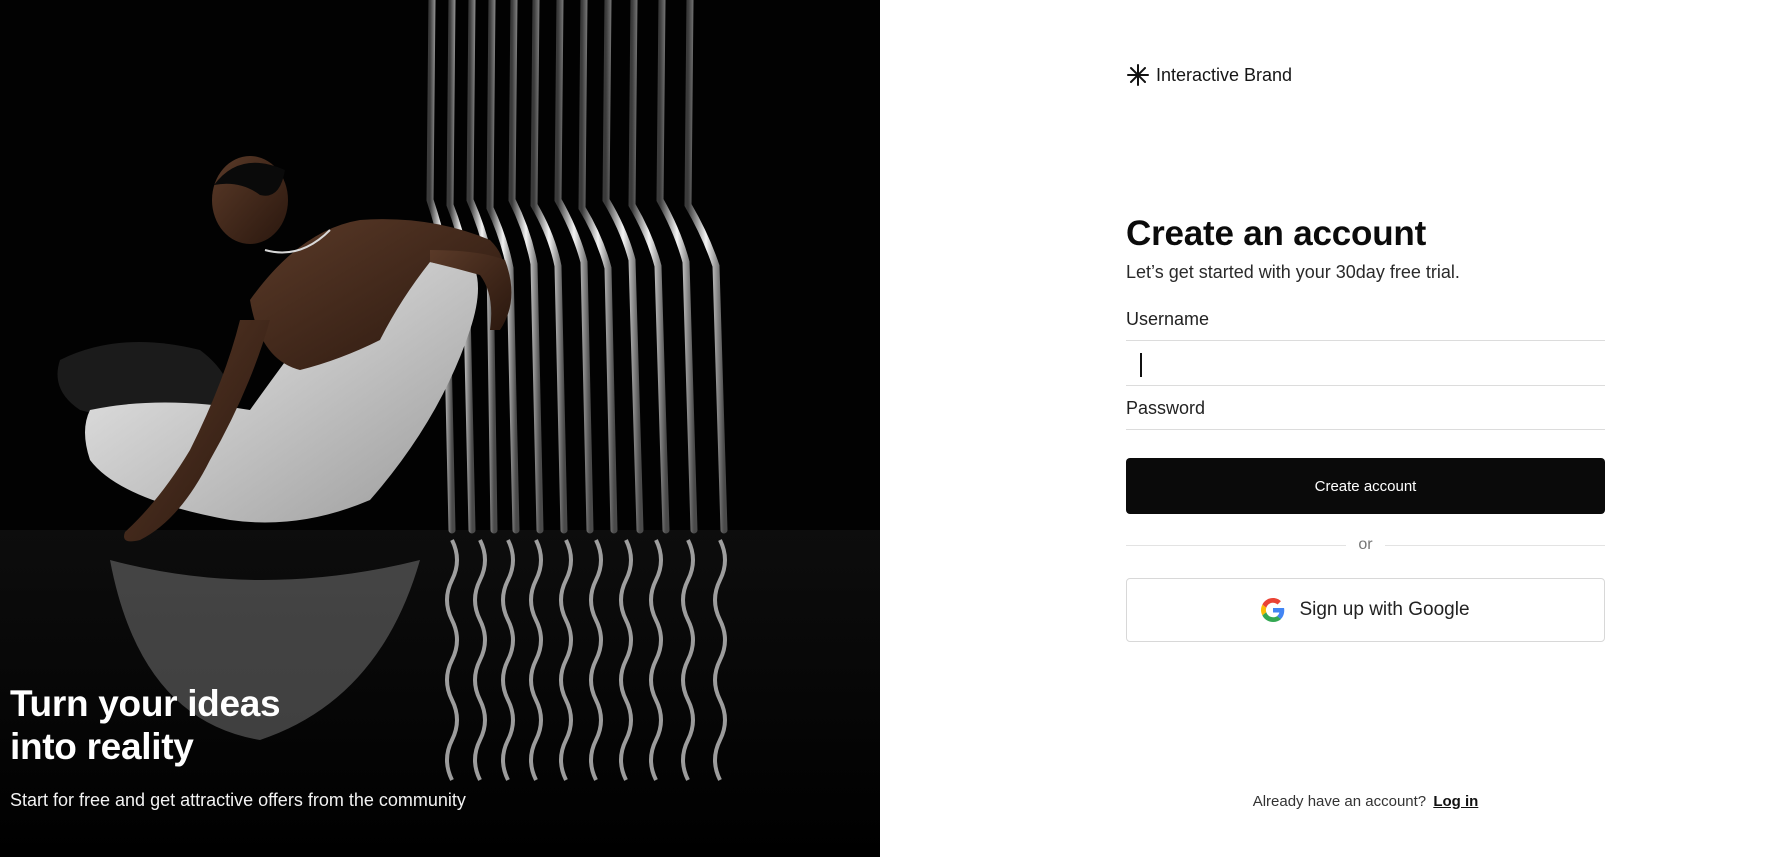  What do you see at coordinates (1168, 319) in the screenshot?
I see `username-label: Username` at bounding box center [1168, 319].